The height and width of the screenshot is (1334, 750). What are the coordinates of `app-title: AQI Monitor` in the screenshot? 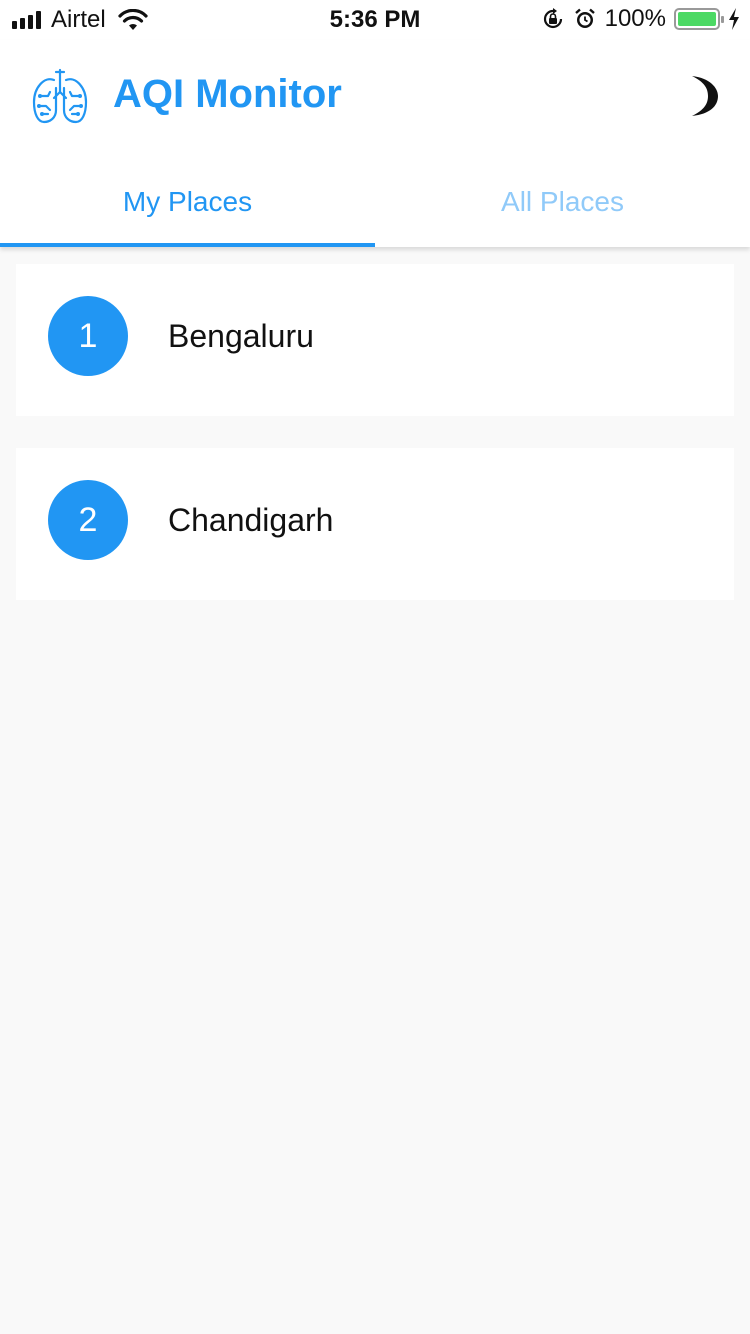 It's located at (227, 94).